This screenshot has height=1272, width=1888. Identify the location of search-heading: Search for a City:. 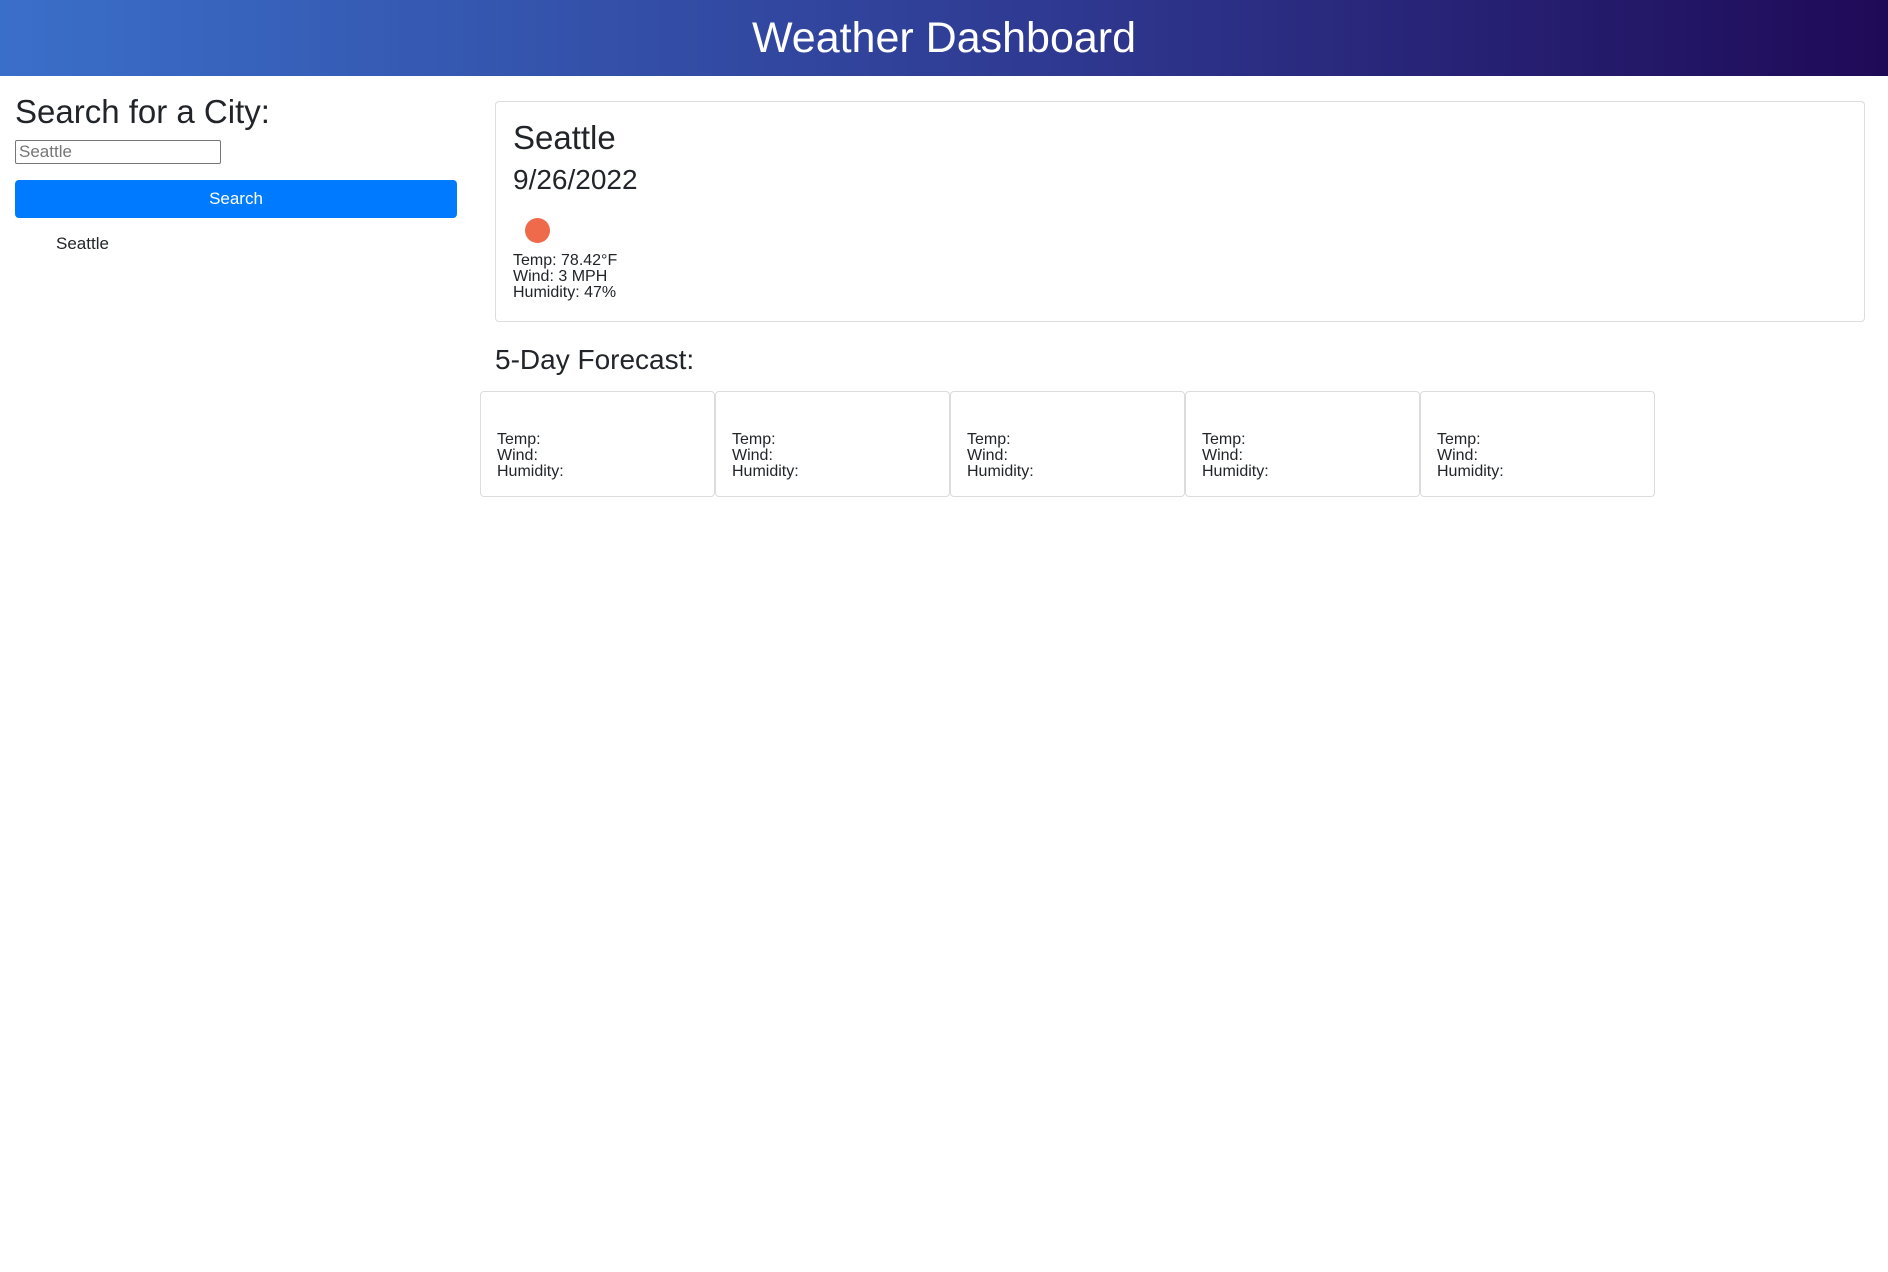
(142, 111).